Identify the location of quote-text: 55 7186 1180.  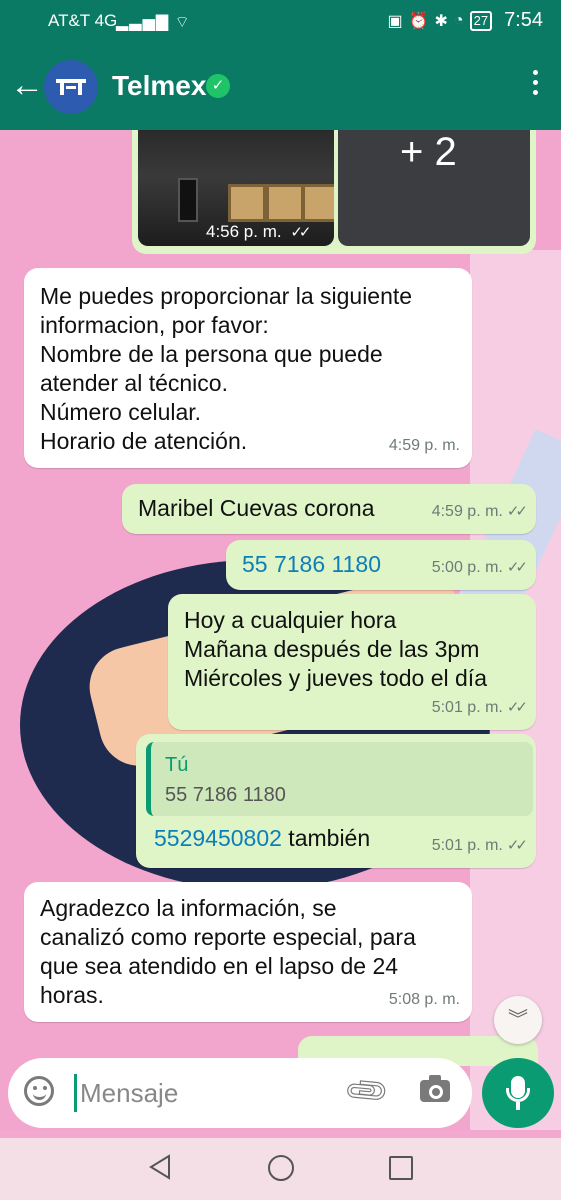
(225, 795).